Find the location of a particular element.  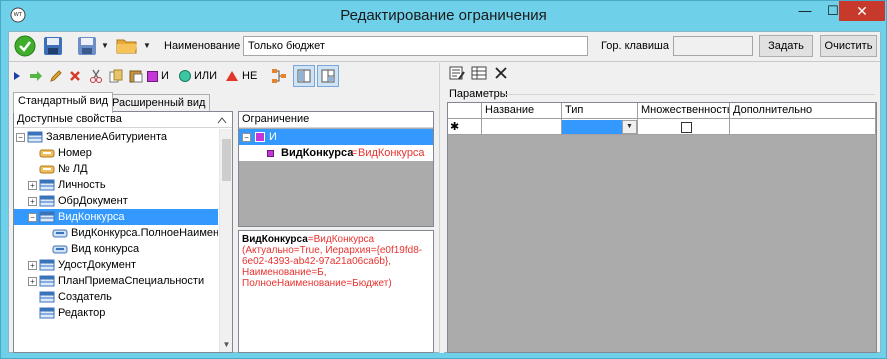

save-as-icon is located at coordinates (87, 46).